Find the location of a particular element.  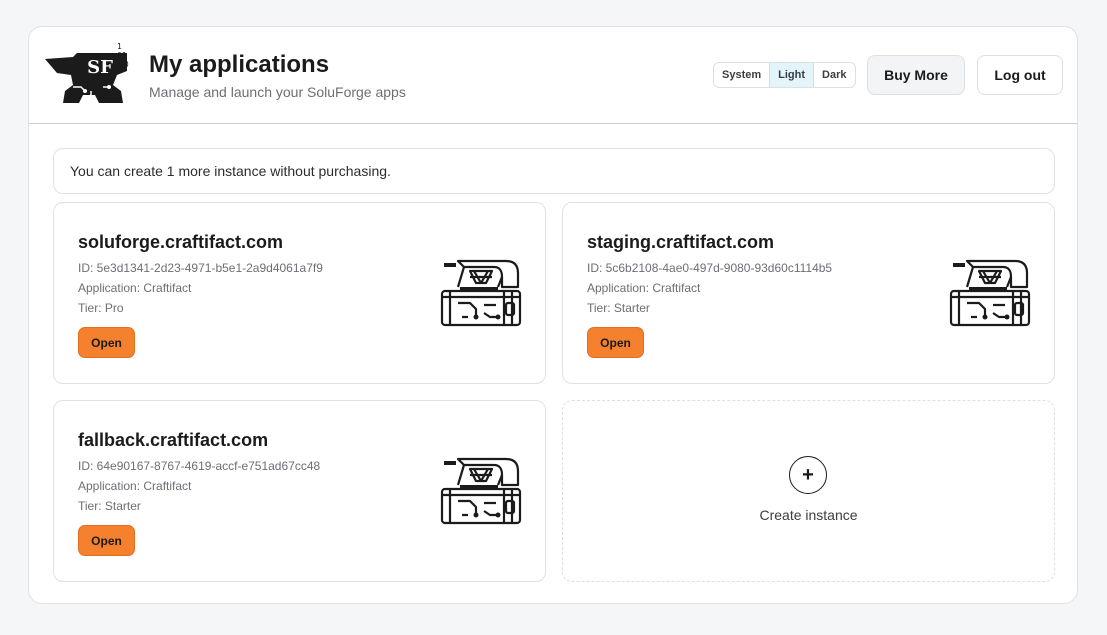

logout-button: Log out is located at coordinates (1020, 75).